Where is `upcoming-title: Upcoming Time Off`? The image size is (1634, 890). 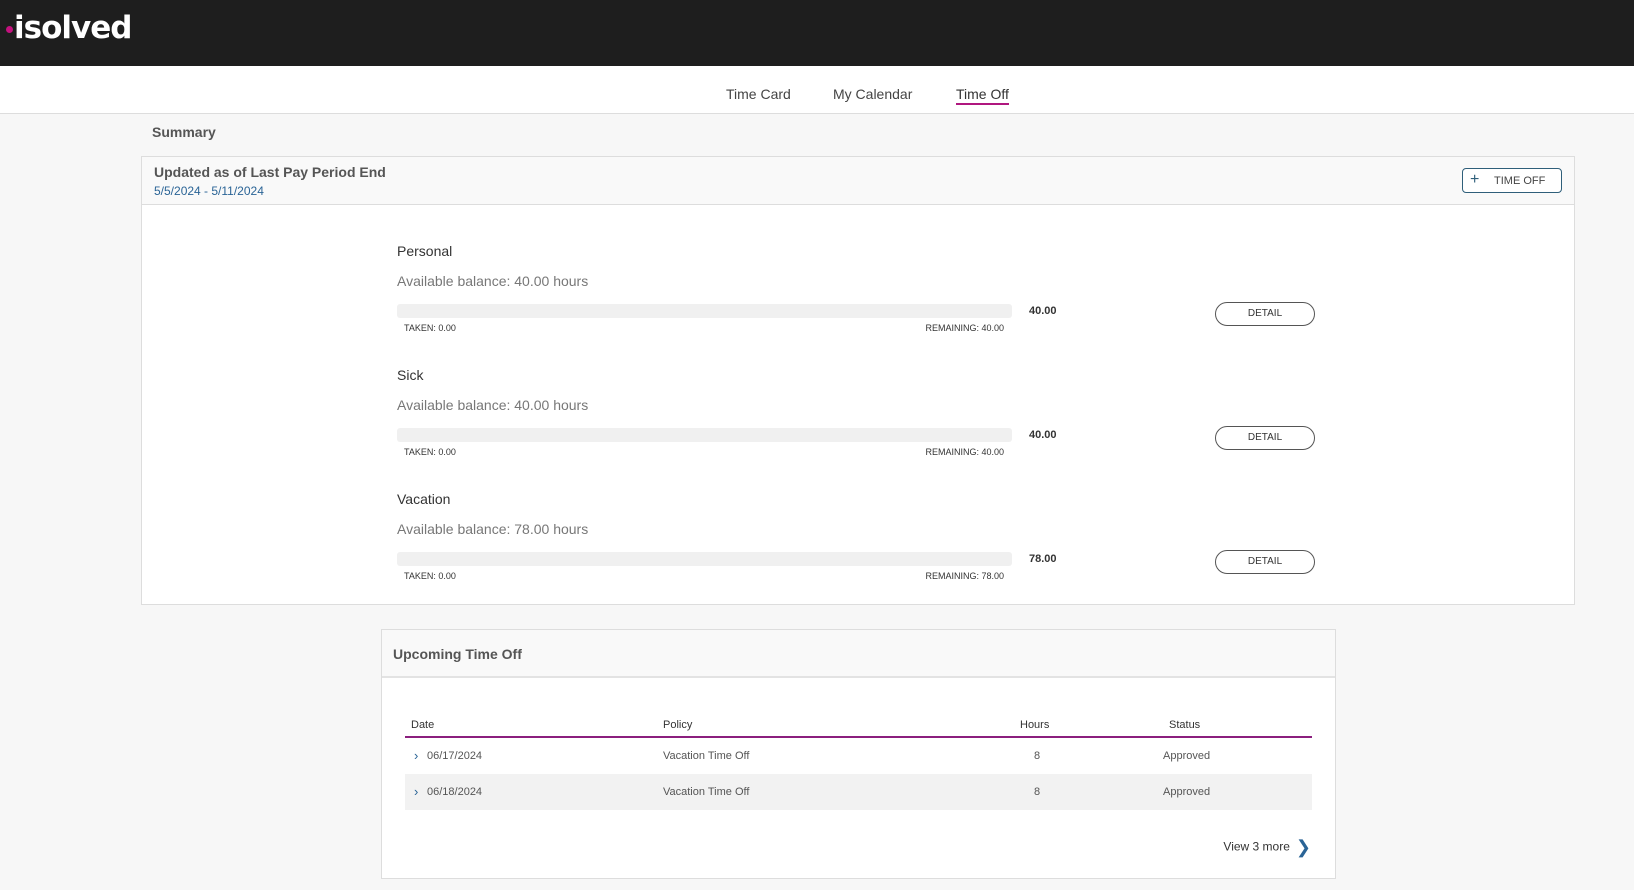 upcoming-title: Upcoming Time Off is located at coordinates (457, 654).